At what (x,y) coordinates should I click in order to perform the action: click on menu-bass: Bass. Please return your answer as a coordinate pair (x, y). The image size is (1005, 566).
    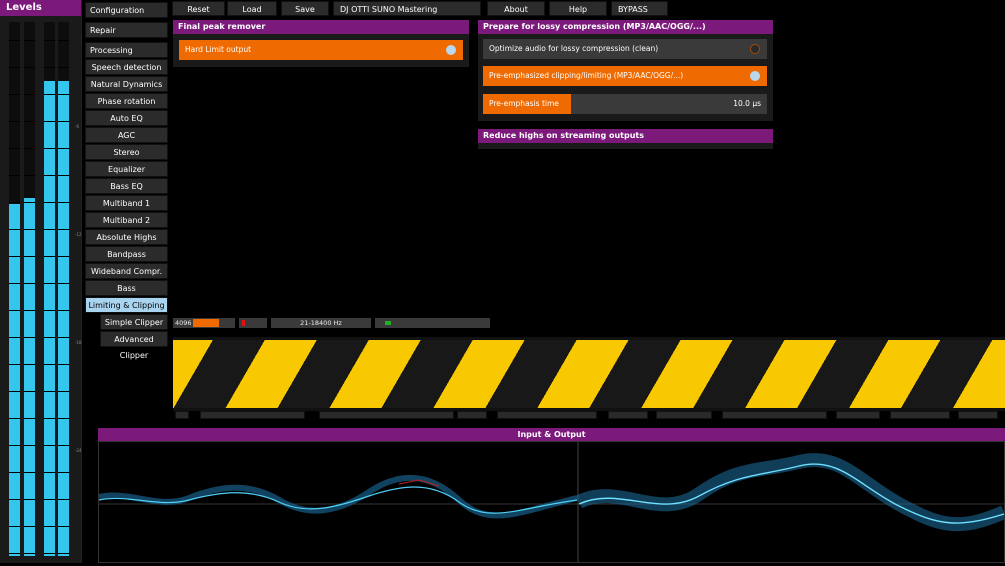
    Looking at the image, I should click on (126, 288).